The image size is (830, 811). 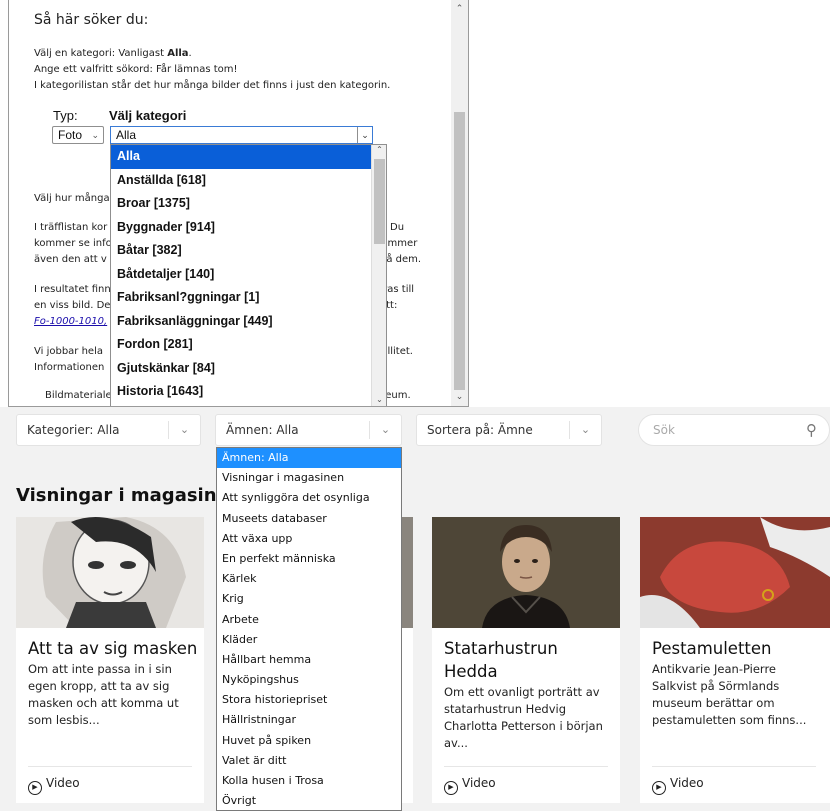 What do you see at coordinates (65, 115) in the screenshot?
I see `type-label: Typ:` at bounding box center [65, 115].